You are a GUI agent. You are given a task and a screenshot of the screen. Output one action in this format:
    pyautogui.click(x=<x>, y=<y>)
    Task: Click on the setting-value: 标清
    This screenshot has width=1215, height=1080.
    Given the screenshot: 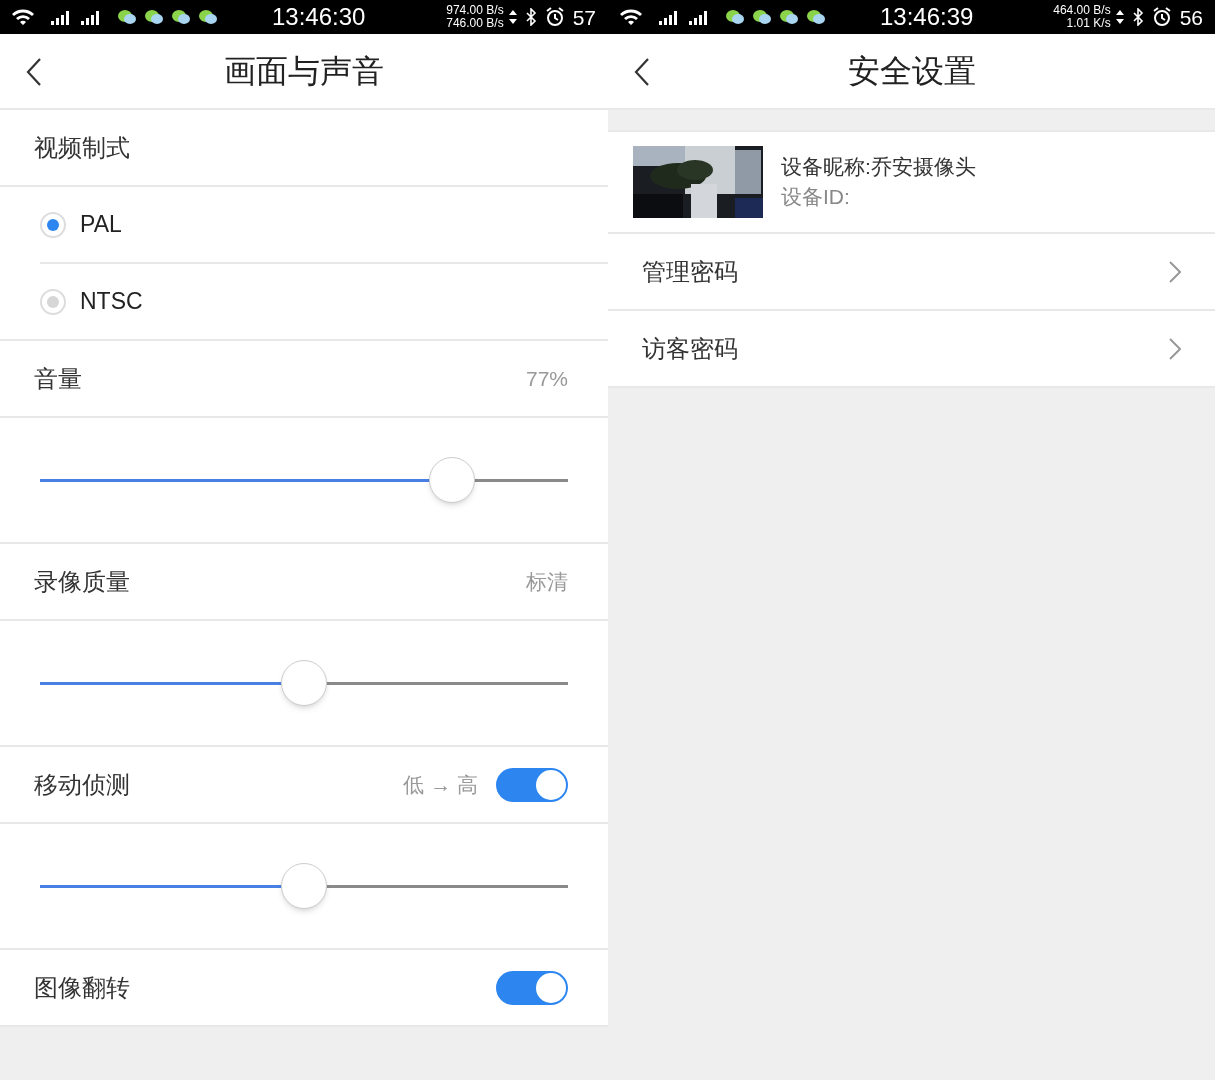 What is the action you would take?
    pyautogui.click(x=547, y=581)
    